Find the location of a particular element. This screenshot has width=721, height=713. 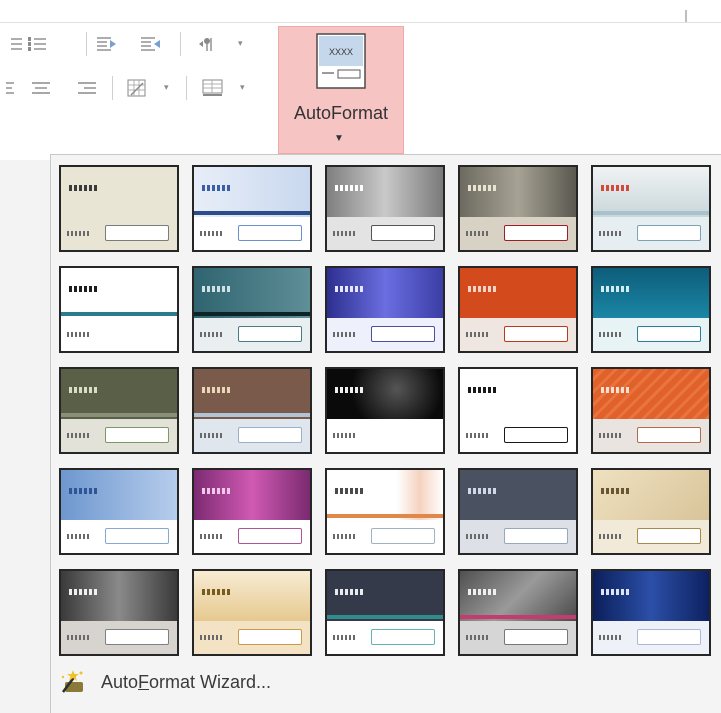

ribbon-separator is located at coordinates (112, 88).